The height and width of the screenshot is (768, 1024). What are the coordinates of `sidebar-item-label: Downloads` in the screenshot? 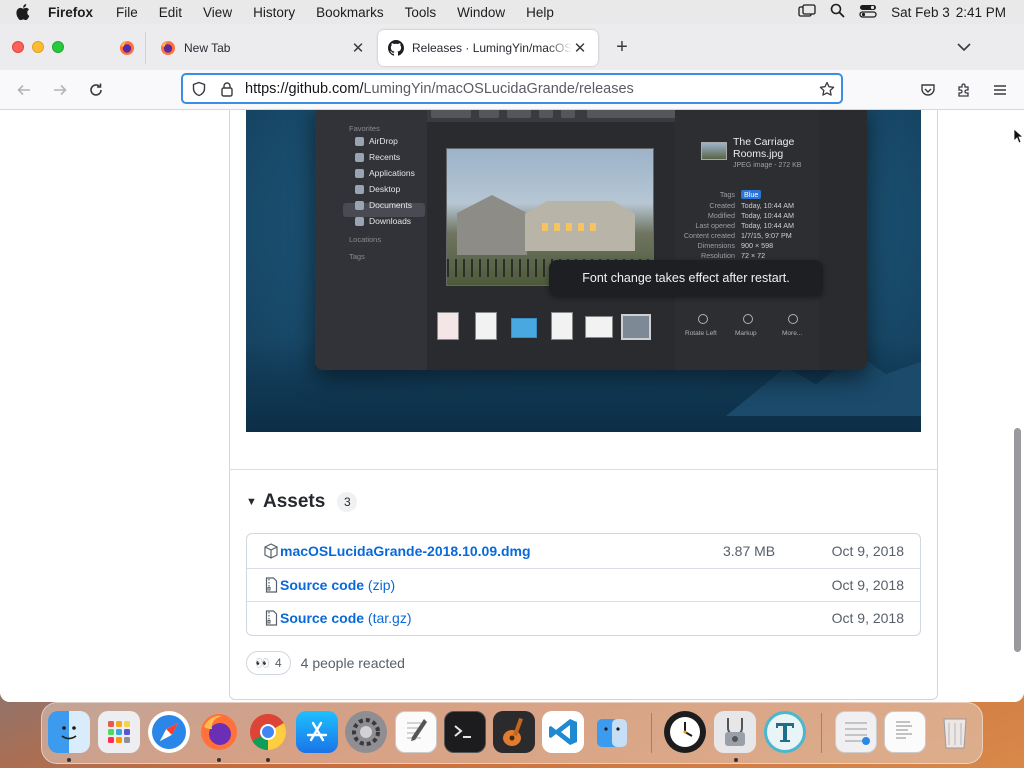 It's located at (390, 221).